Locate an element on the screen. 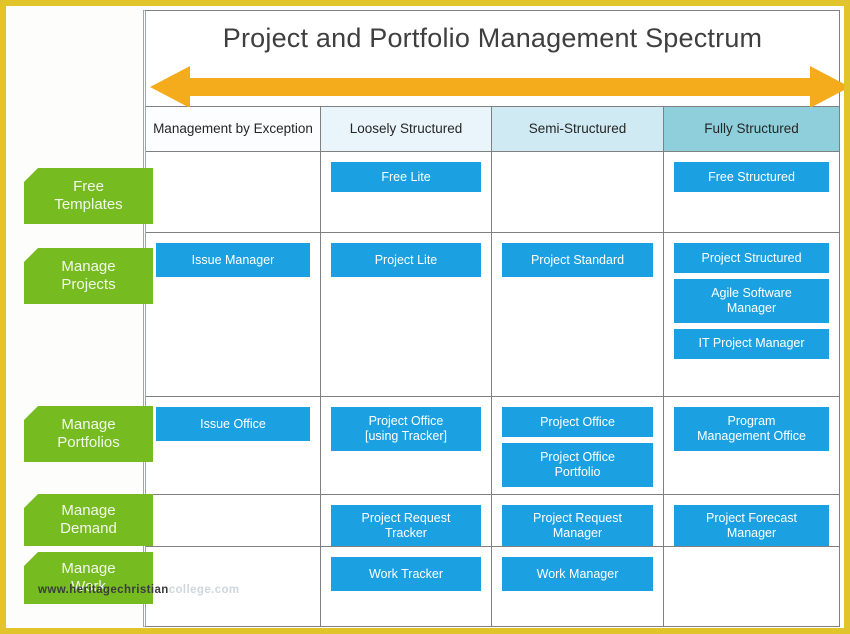  cell-manage-portfolios-loosely-structured: Project Office [using Tracker] is located at coordinates (406, 445).